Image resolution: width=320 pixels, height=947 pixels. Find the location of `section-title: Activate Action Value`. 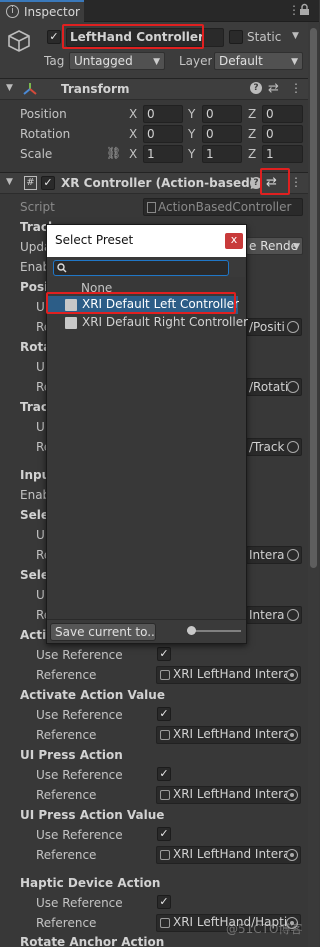

section-title: Activate Action Value is located at coordinates (92, 695).